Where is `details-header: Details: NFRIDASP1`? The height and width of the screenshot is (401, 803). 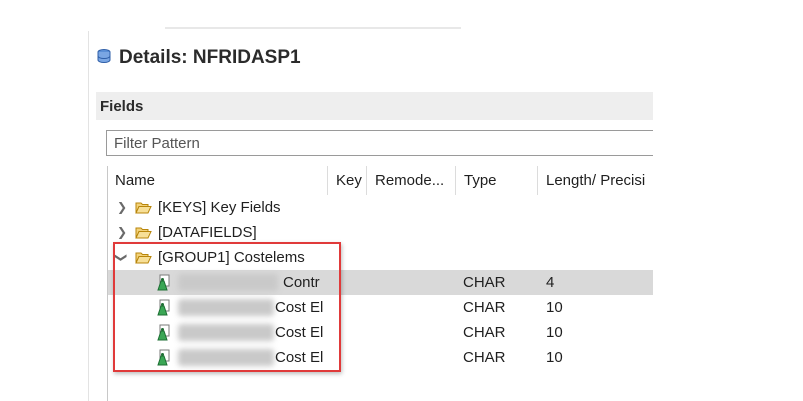 details-header: Details: NFRIDASP1 is located at coordinates (198, 58).